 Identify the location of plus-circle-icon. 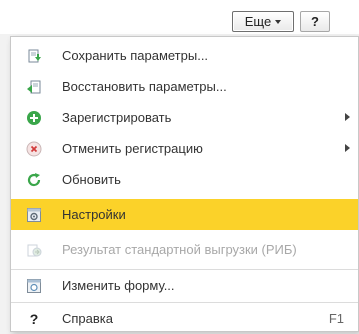
(34, 118).